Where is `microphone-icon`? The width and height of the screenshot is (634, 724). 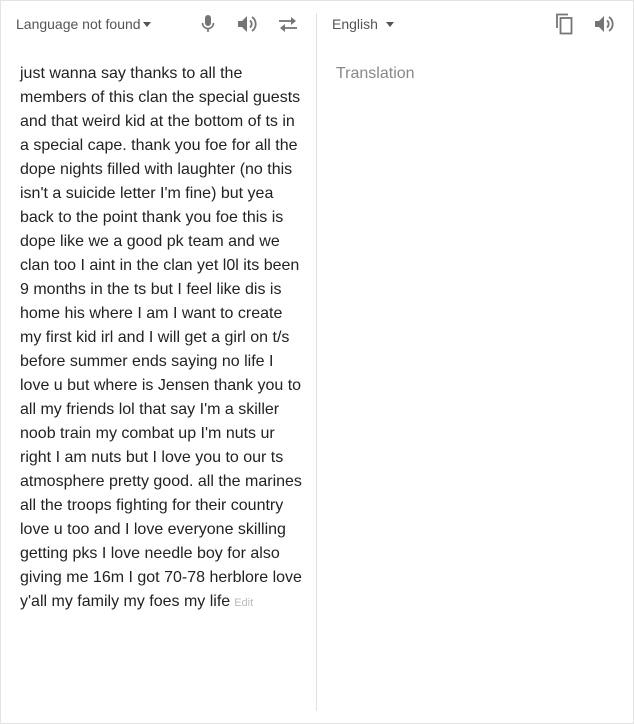 microphone-icon is located at coordinates (208, 23).